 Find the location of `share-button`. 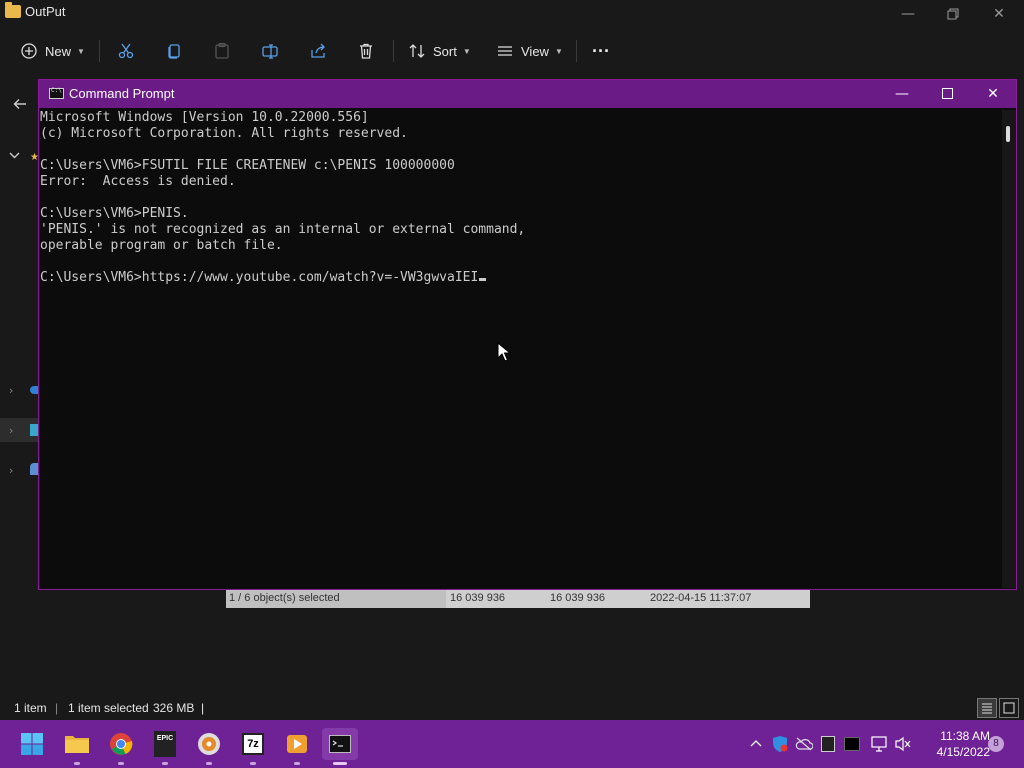

share-button is located at coordinates (318, 51).